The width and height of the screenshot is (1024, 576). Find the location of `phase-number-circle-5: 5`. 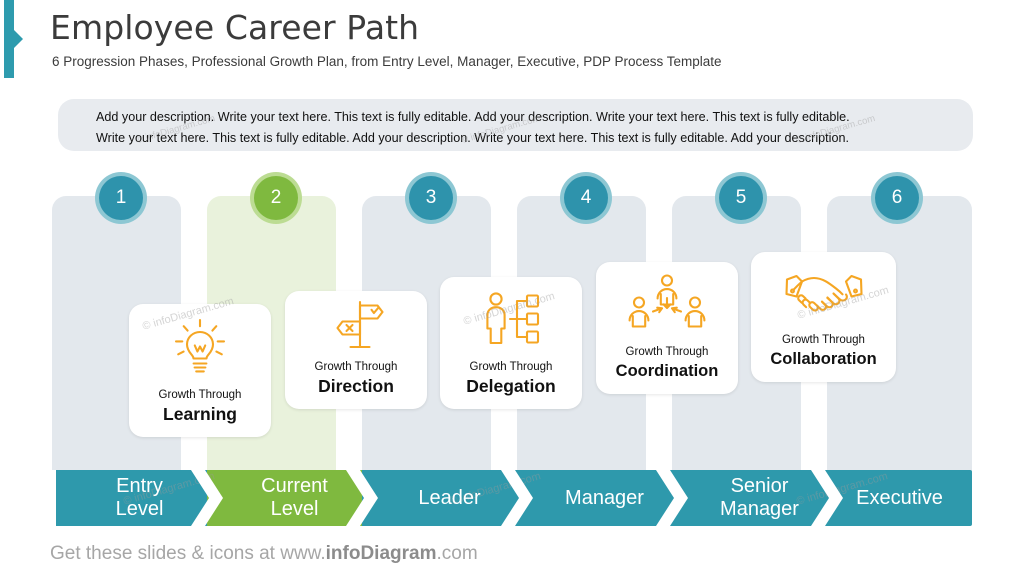

phase-number-circle-5: 5 is located at coordinates (741, 198).